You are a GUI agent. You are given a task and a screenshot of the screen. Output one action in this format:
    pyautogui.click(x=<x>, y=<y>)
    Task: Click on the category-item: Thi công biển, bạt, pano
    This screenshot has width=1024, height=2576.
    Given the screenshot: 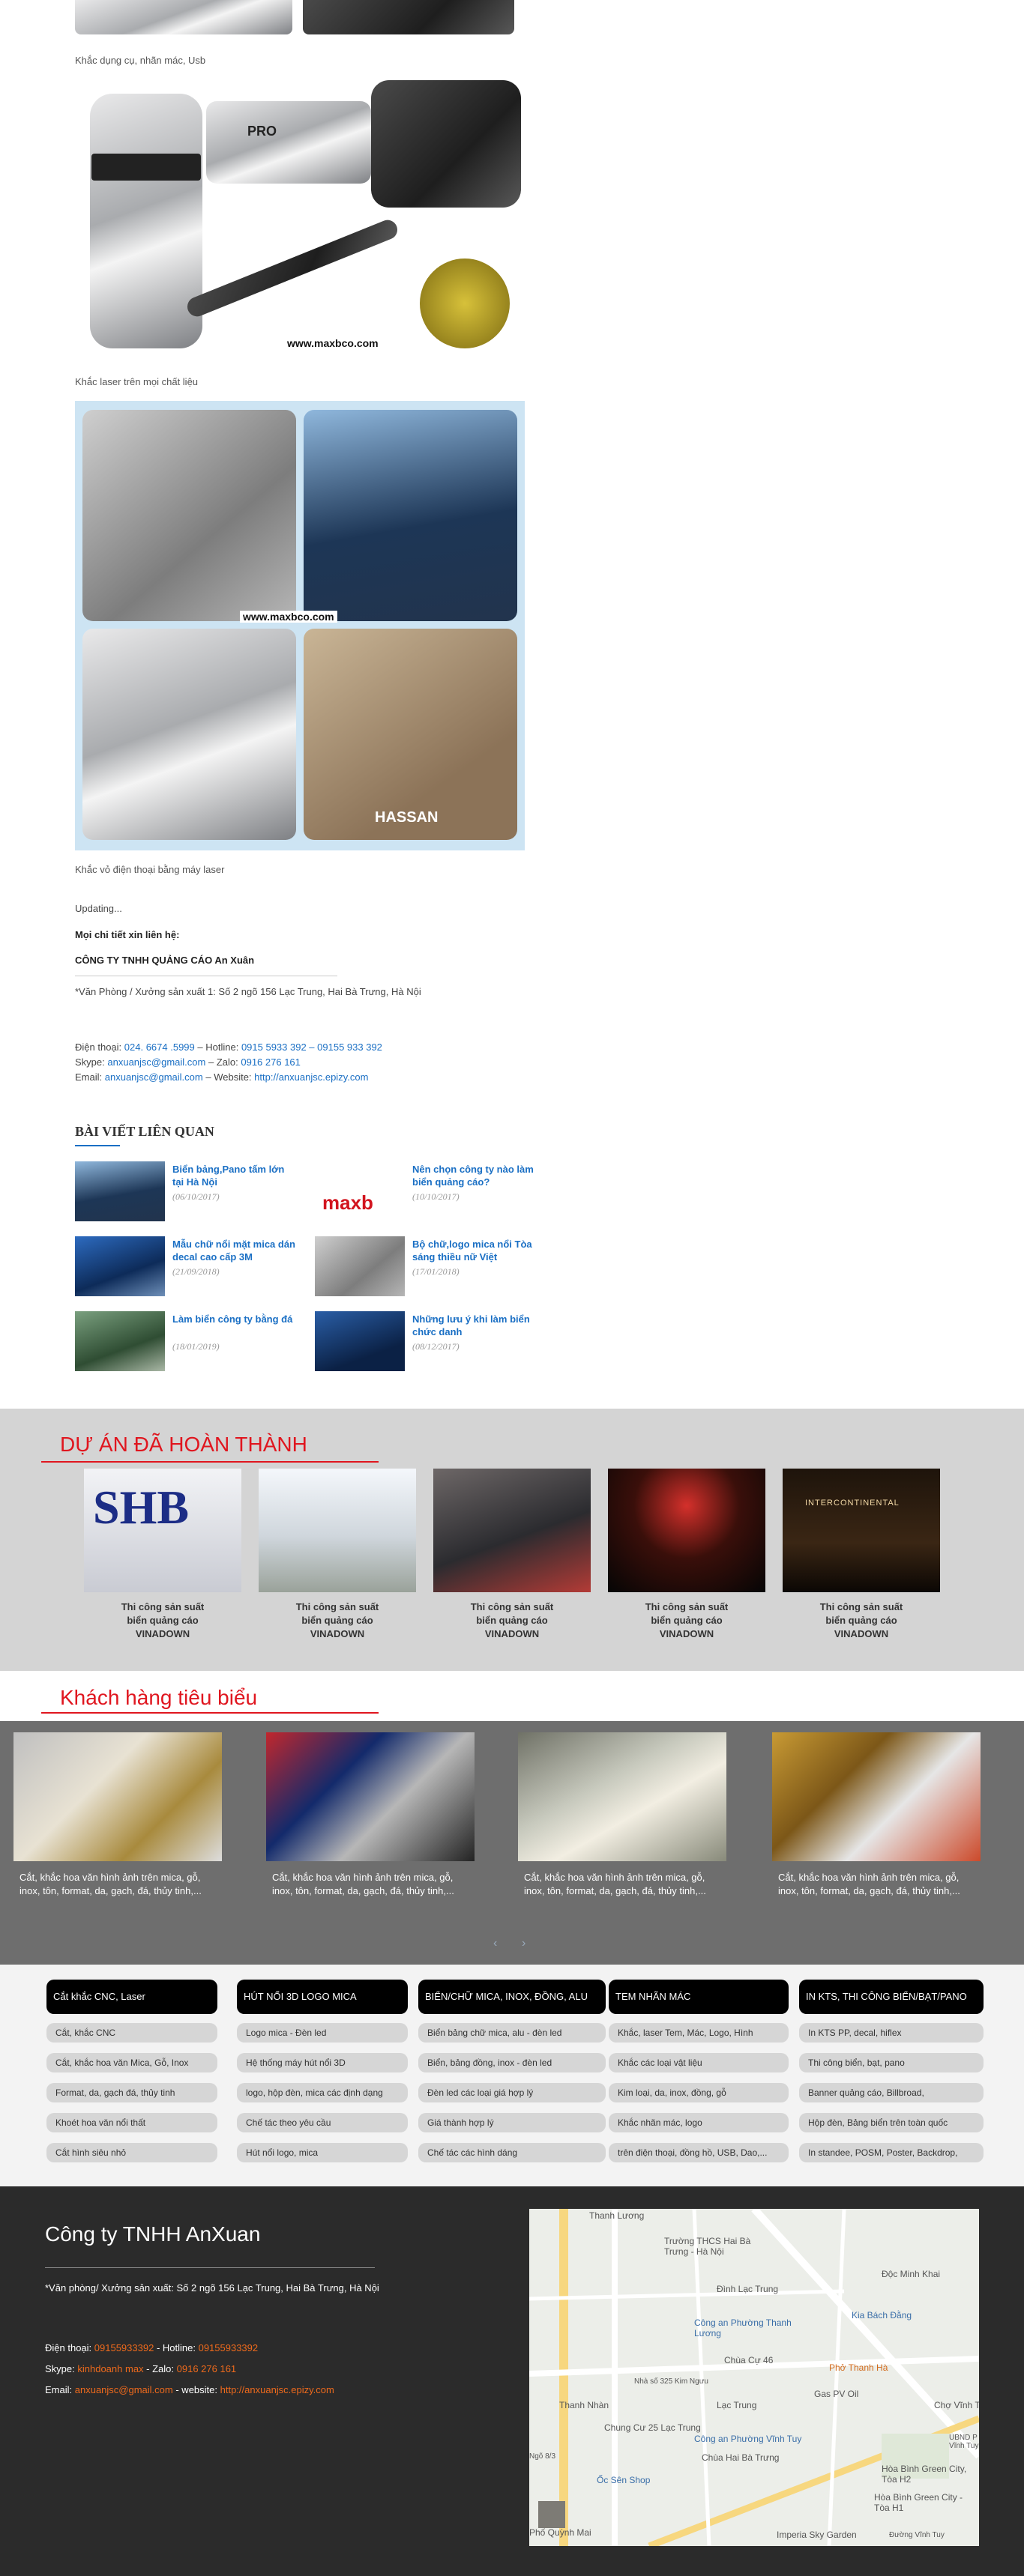 What is the action you would take?
    pyautogui.click(x=891, y=2062)
    